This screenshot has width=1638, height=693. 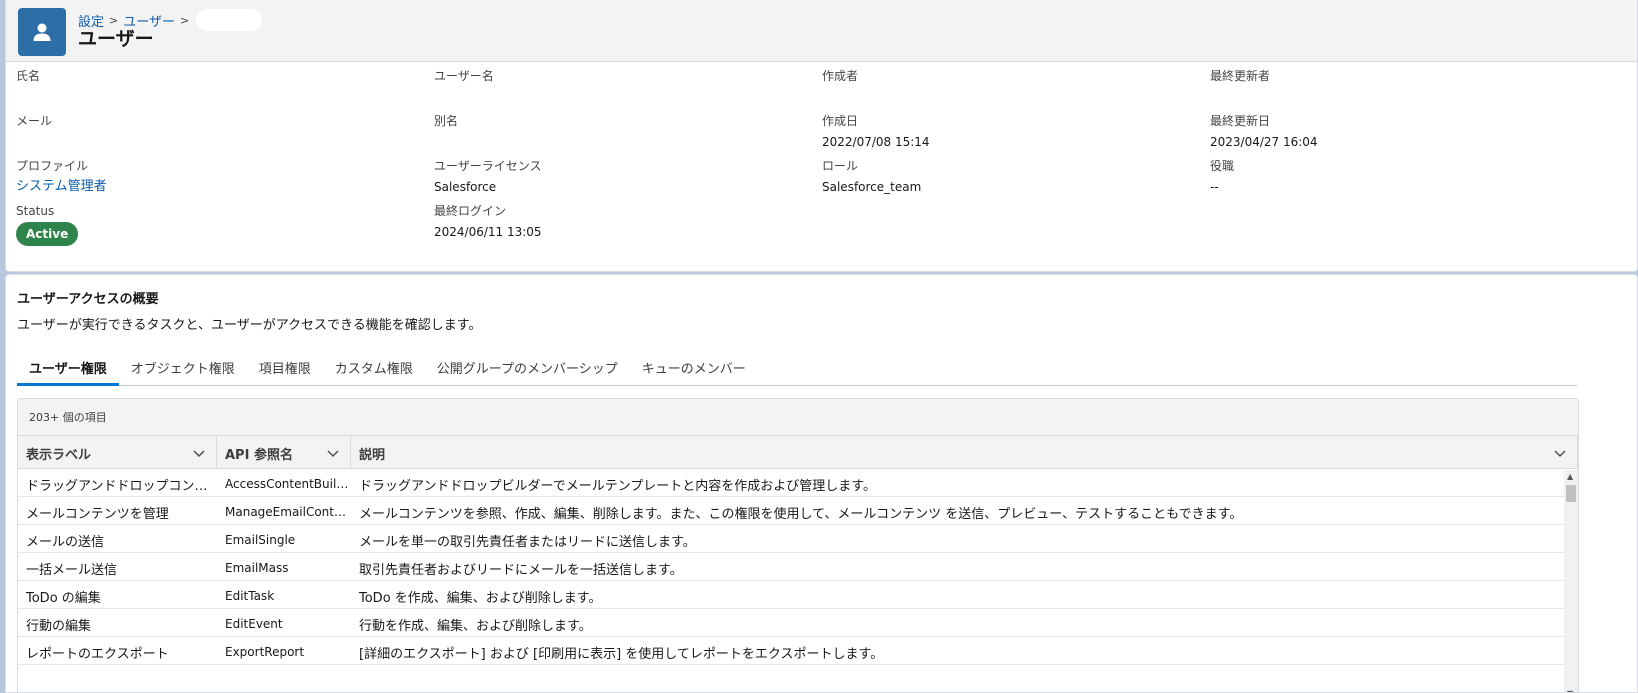 What do you see at coordinates (117, 452) in the screenshot?
I see `column-header-label: 表示ラベル` at bounding box center [117, 452].